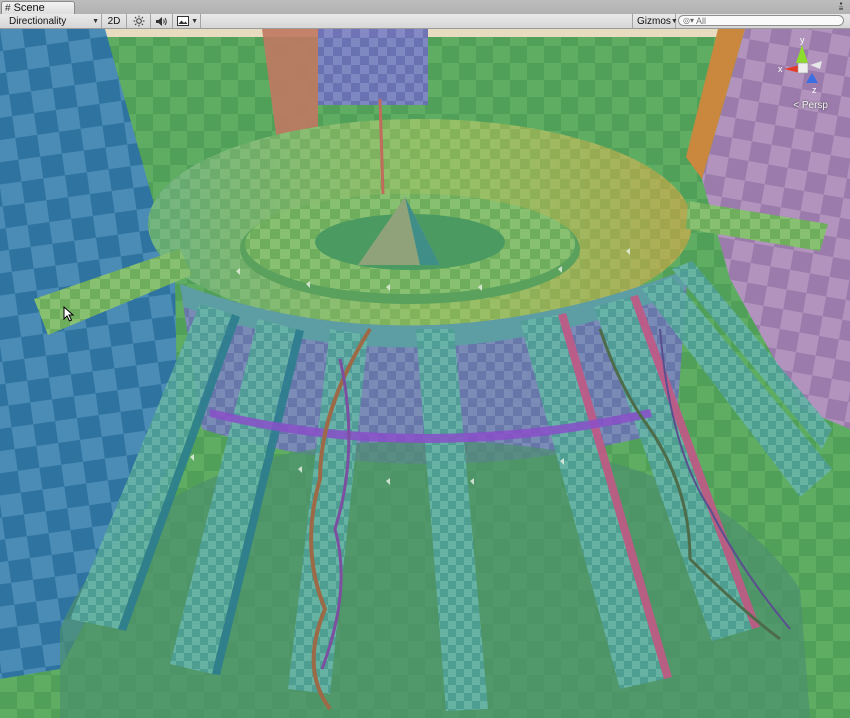 This screenshot has width=850, height=718. Describe the element at coordinates (792, 69) in the screenshot. I see `axis-x-cone` at that location.